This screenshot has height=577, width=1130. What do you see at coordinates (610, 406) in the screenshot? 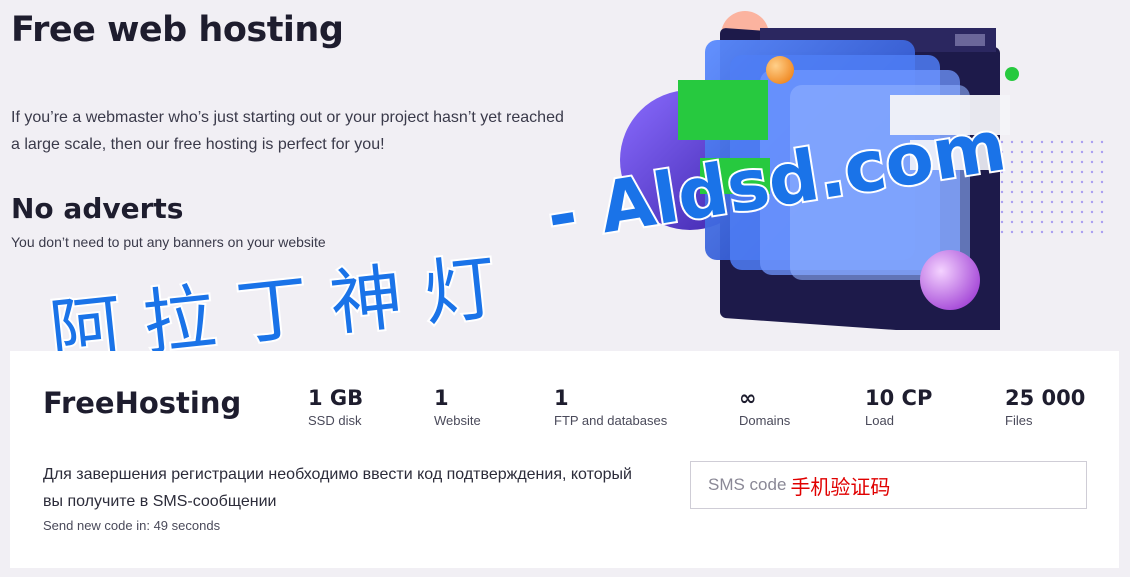
I see `spec-ftp-databases: 1 FTP and databases` at bounding box center [610, 406].